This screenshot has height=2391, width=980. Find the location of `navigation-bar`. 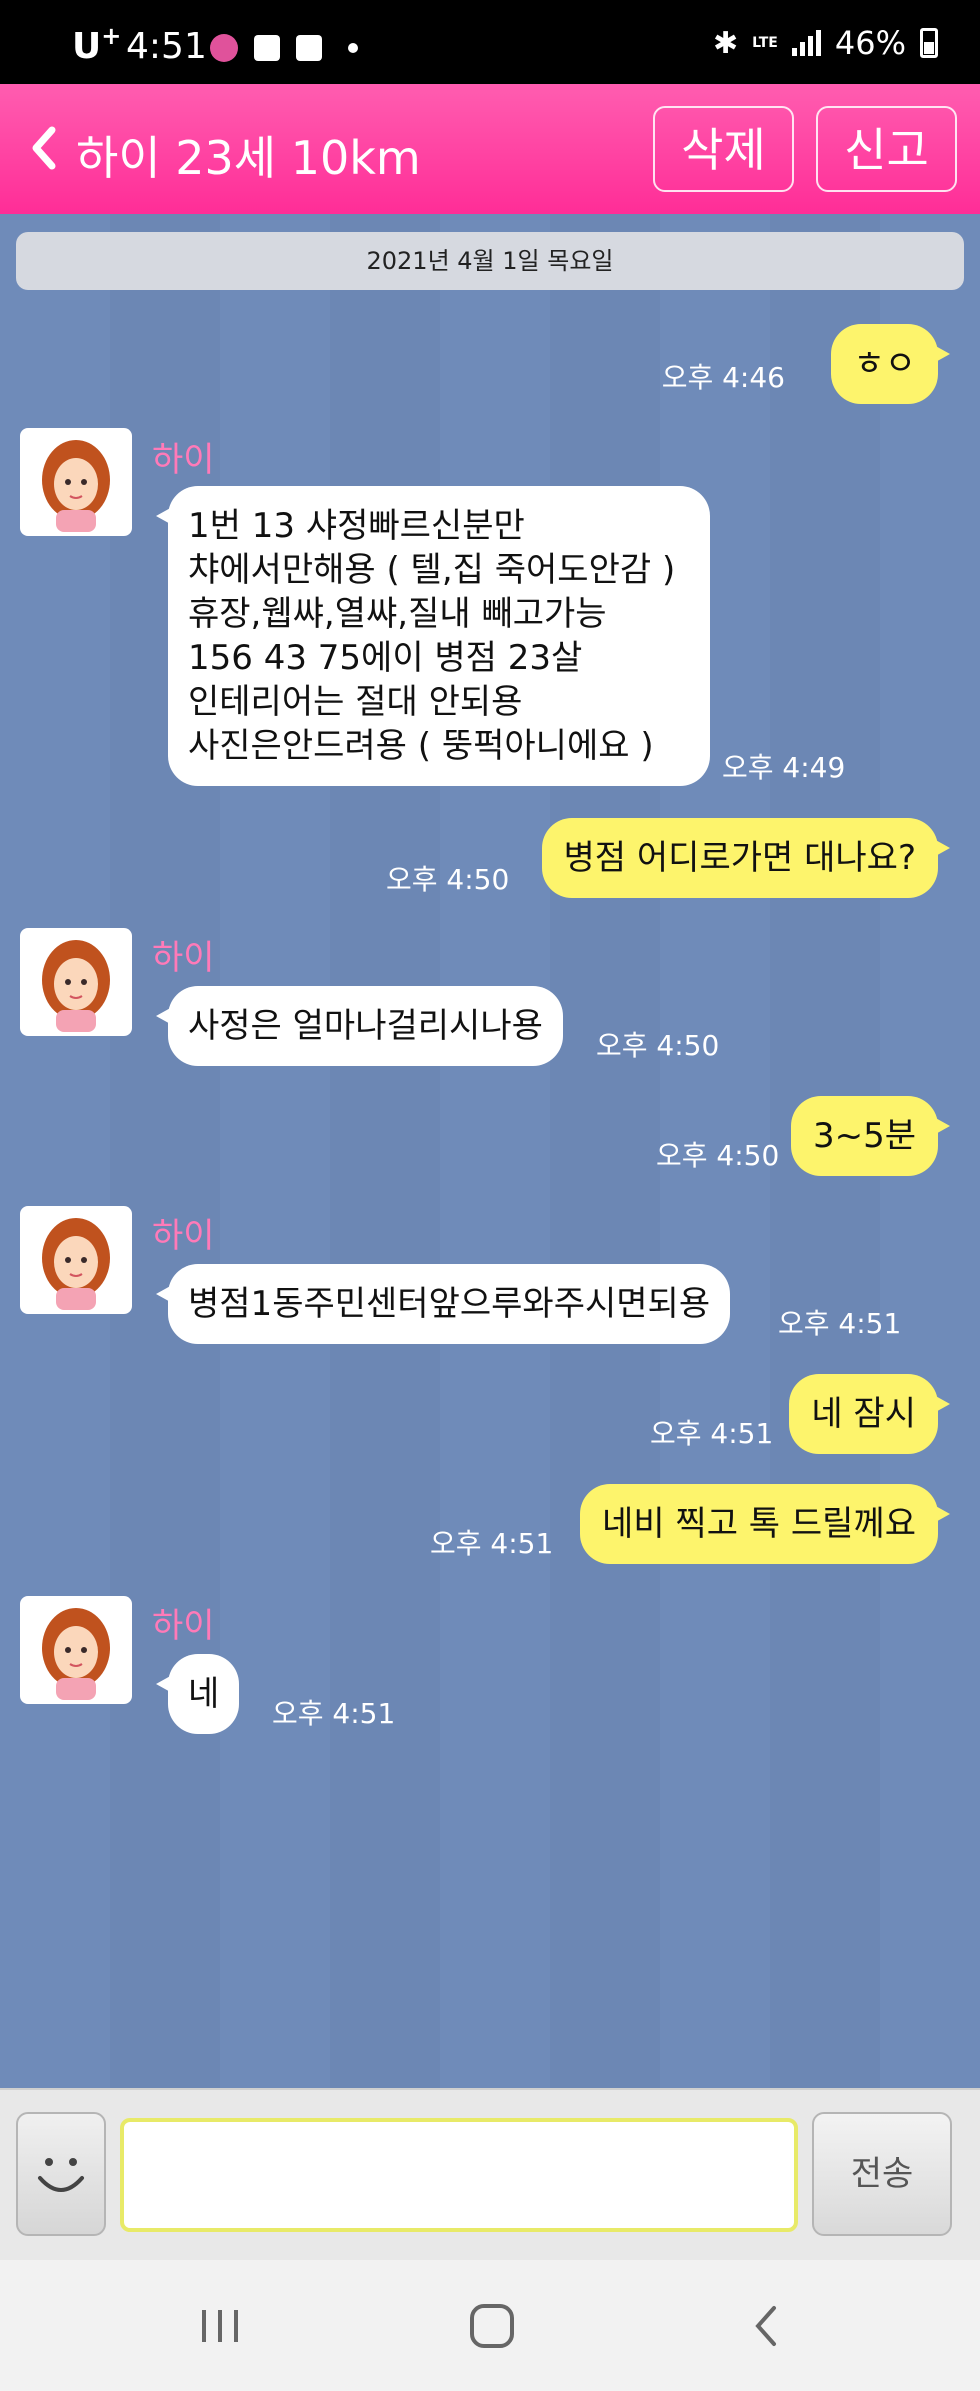

navigation-bar is located at coordinates (490, 2325).